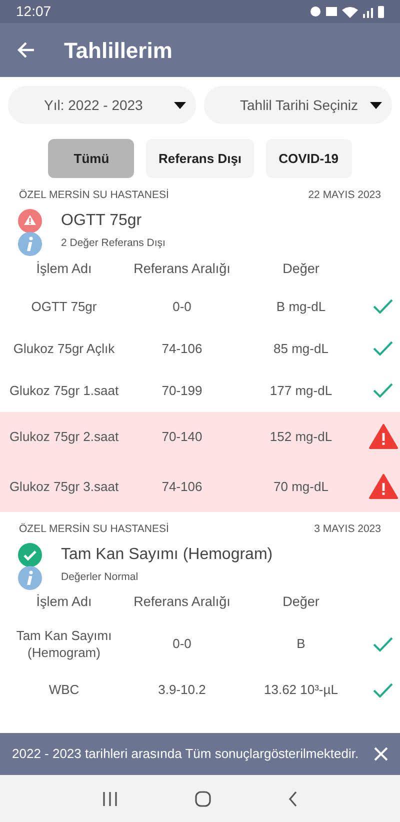 The image size is (400, 822). What do you see at coordinates (182, 436) in the screenshot?
I see `table-cell-text: 70-140` at bounding box center [182, 436].